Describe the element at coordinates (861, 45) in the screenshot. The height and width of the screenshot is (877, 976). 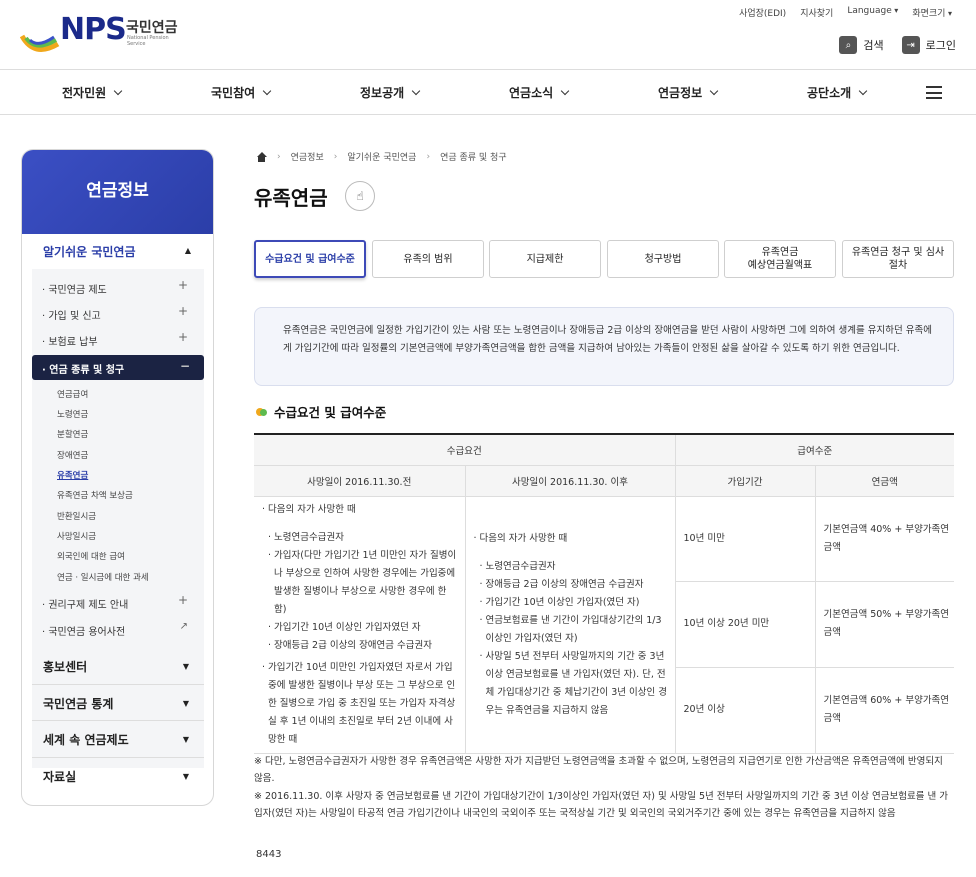
I see `search-button: ⌕ 검색` at that location.